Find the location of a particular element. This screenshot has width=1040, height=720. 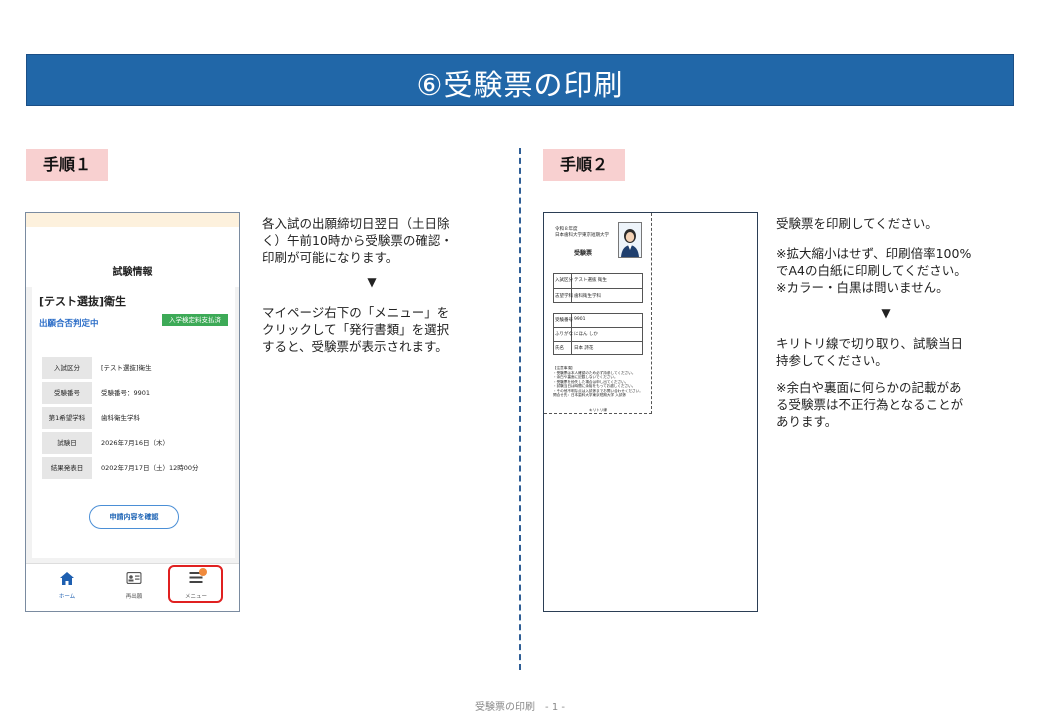

step1-label: 手順１ is located at coordinates (67, 165).